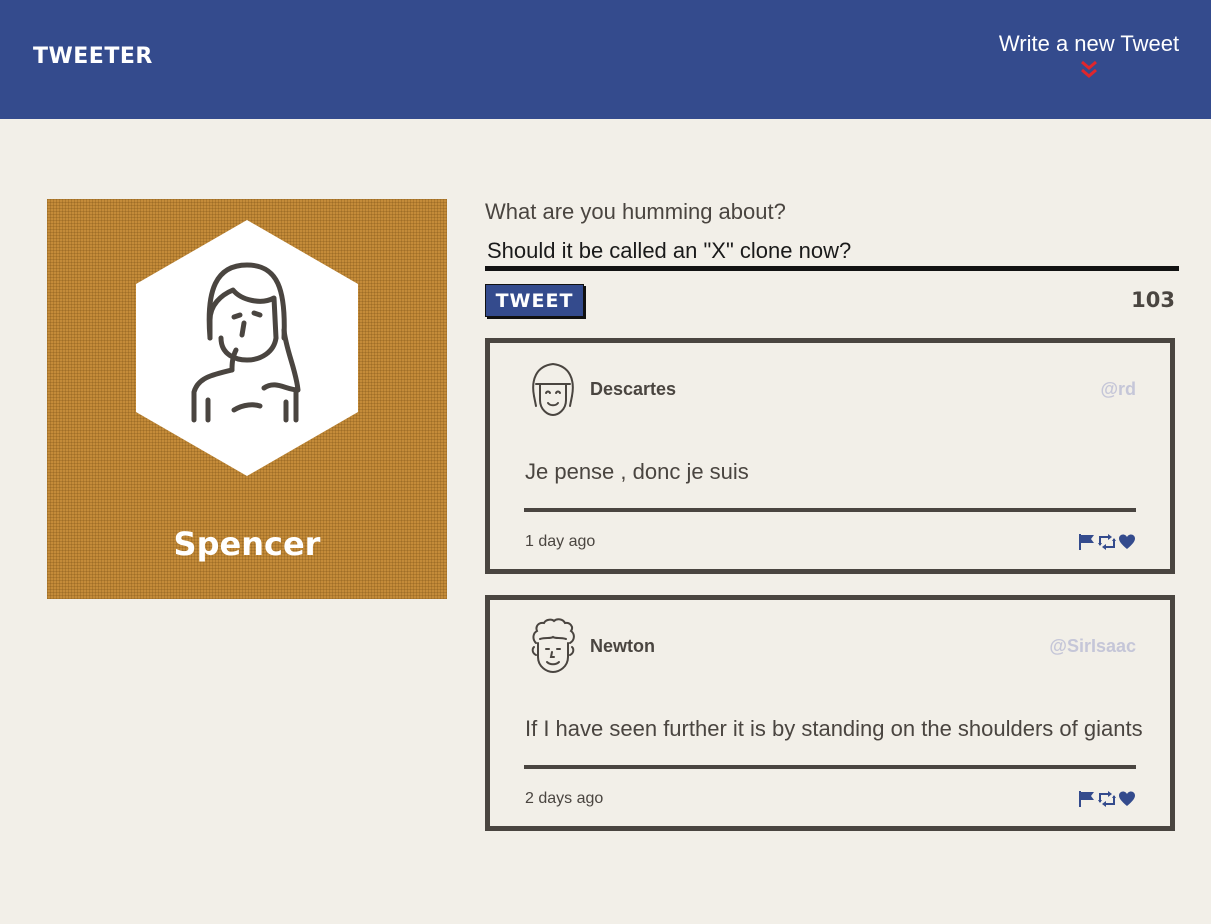  I want to click on character-counter: 103, so click(1153, 300).